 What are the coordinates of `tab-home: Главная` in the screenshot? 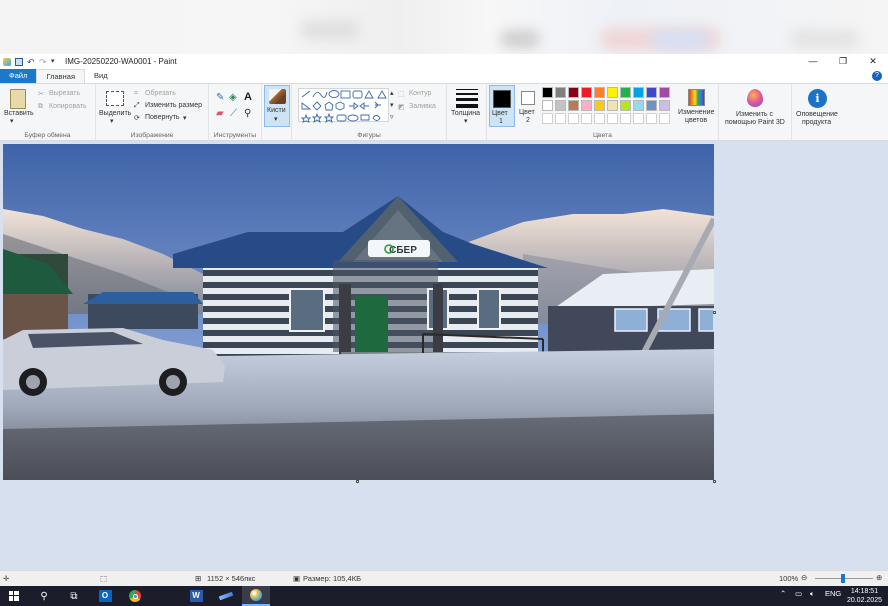 It's located at (60, 76).